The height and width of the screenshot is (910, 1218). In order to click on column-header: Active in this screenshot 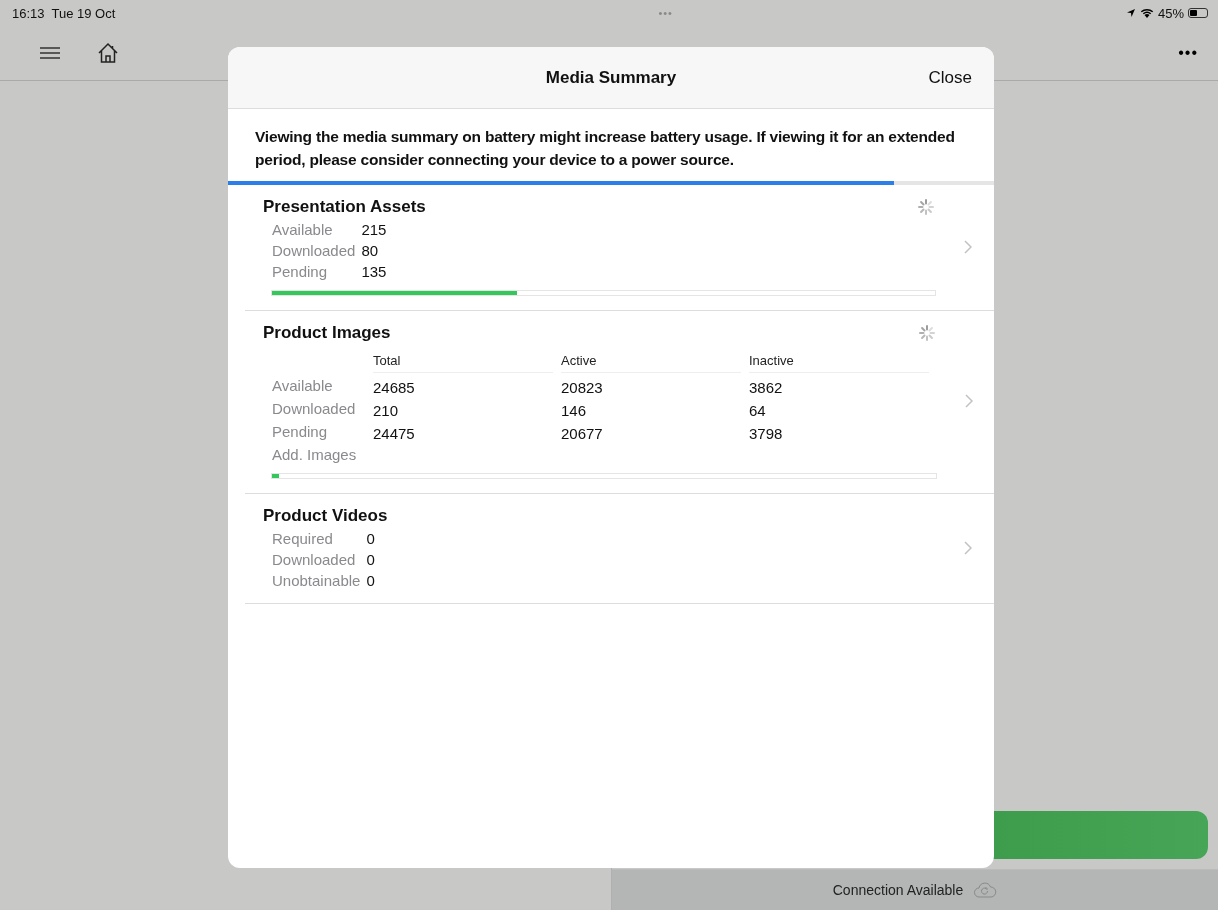, I will do `click(651, 363)`.